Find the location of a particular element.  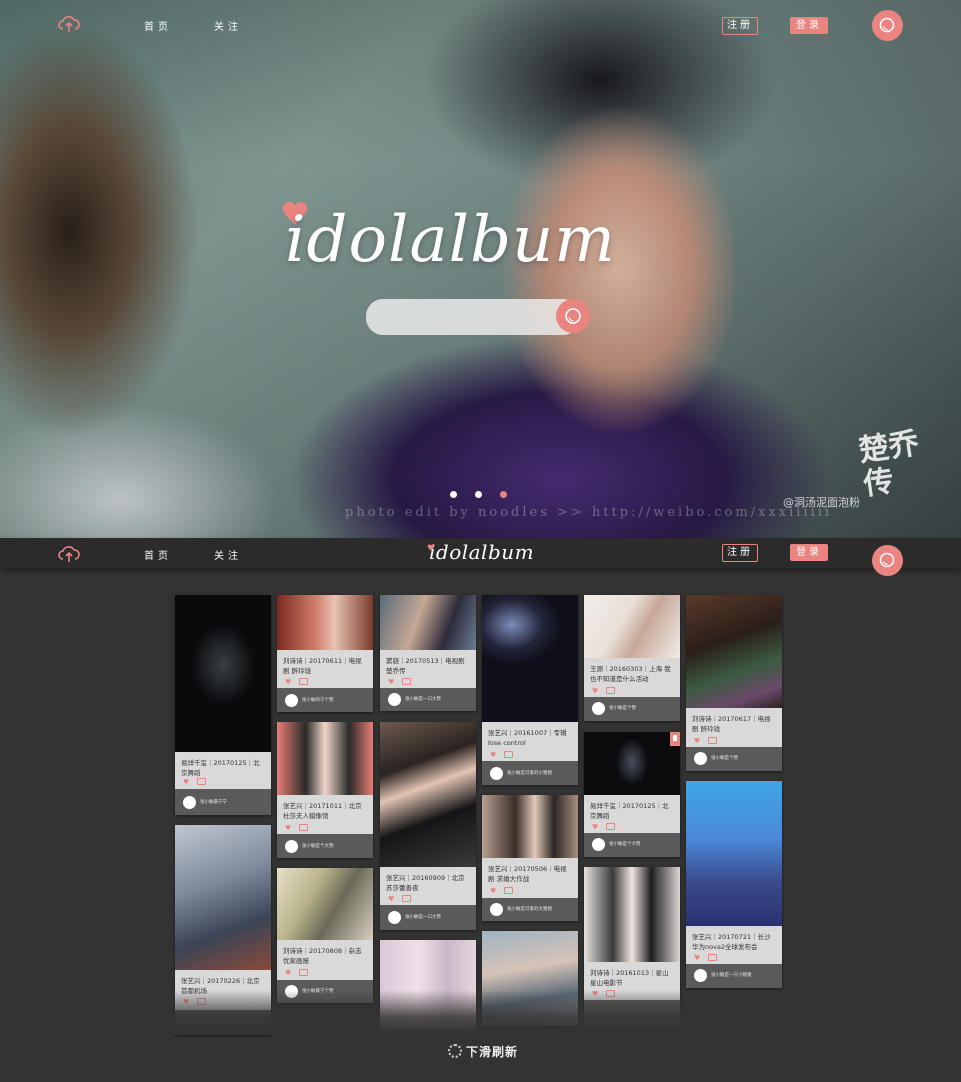

user-name: 张小敏是一只小猪猪 is located at coordinates (731, 975).